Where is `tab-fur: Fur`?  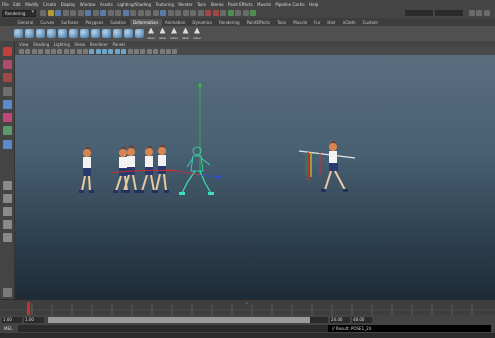
tab-fur: Fur is located at coordinates (317, 22).